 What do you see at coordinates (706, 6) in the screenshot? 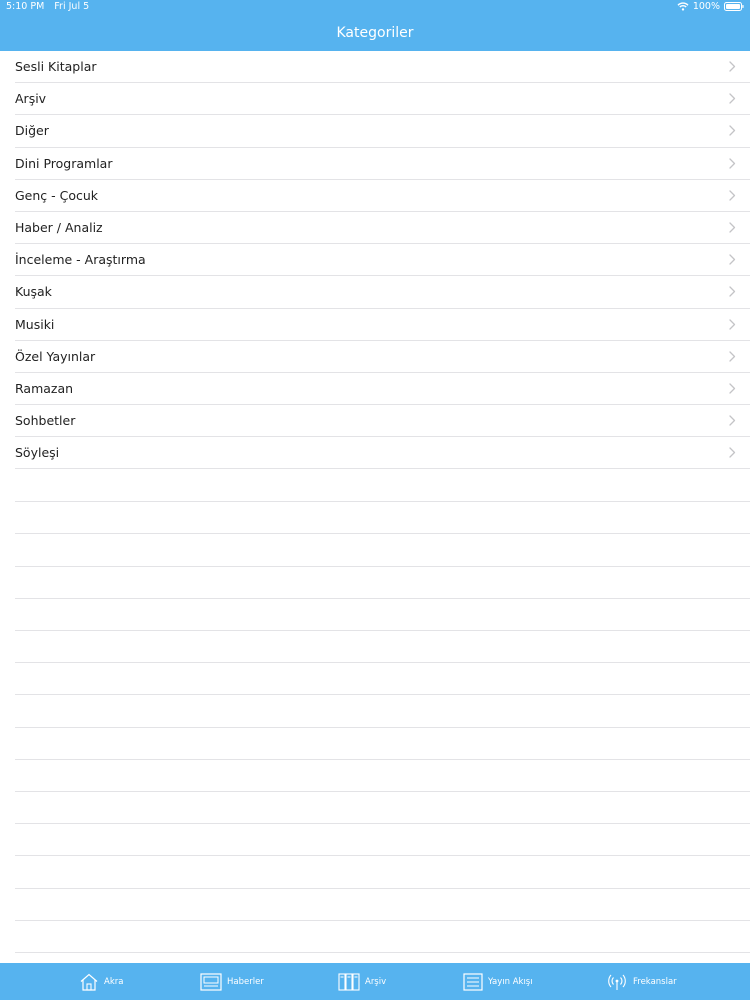
I see `battery-percent: 100%` at bounding box center [706, 6].